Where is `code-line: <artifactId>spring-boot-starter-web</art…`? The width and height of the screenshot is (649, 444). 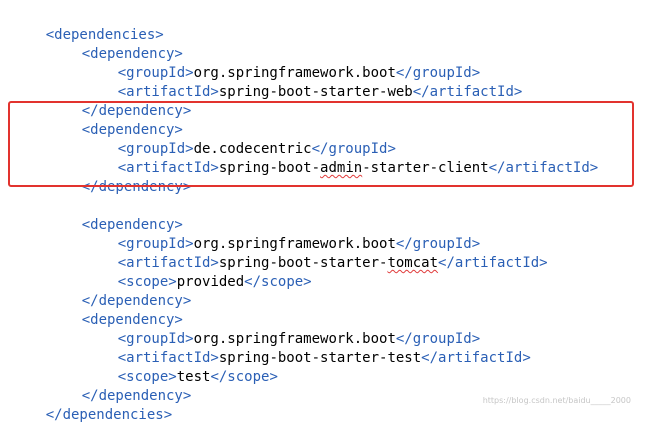 code-line: <artifactId>spring-boot-starter-web</art… is located at coordinates (303, 82).